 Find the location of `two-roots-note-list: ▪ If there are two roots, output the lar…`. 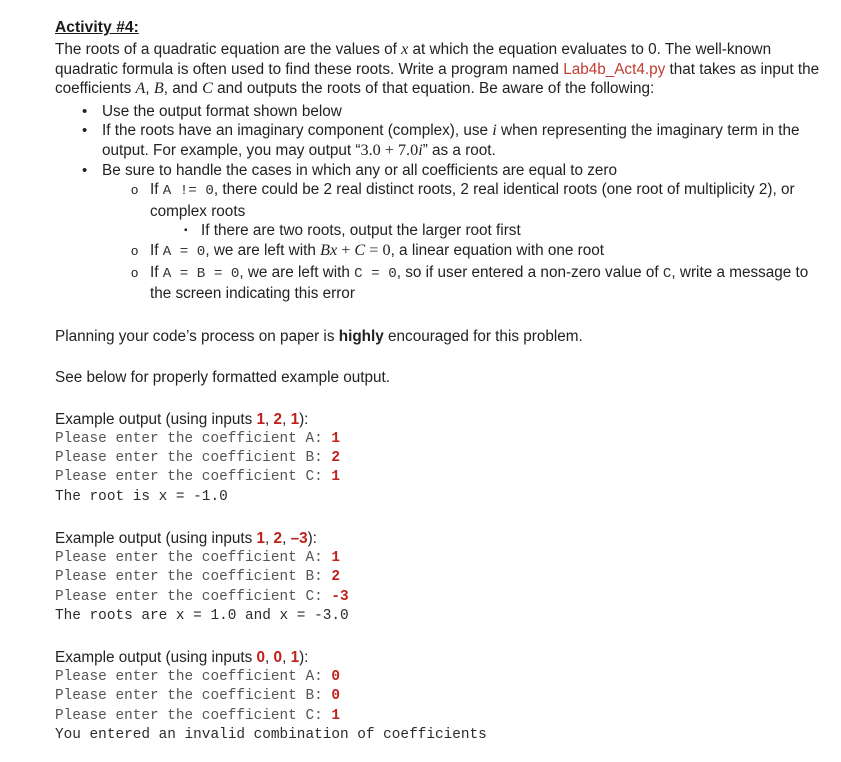

two-roots-note-list: ▪ If there are two roots, output the lar… is located at coordinates (487, 231).